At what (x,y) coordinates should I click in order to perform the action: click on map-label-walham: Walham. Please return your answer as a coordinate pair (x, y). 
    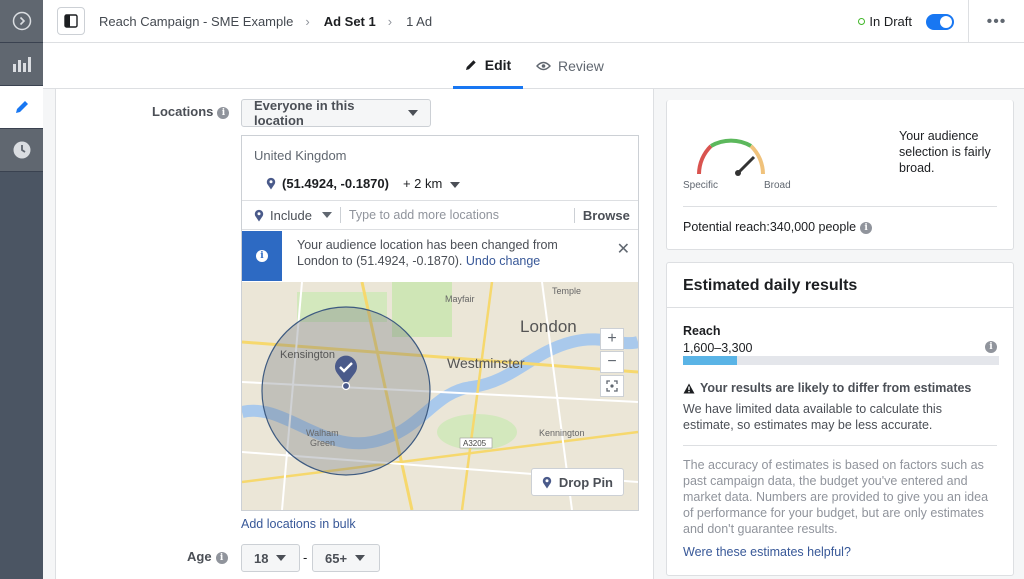
    Looking at the image, I should click on (322, 433).